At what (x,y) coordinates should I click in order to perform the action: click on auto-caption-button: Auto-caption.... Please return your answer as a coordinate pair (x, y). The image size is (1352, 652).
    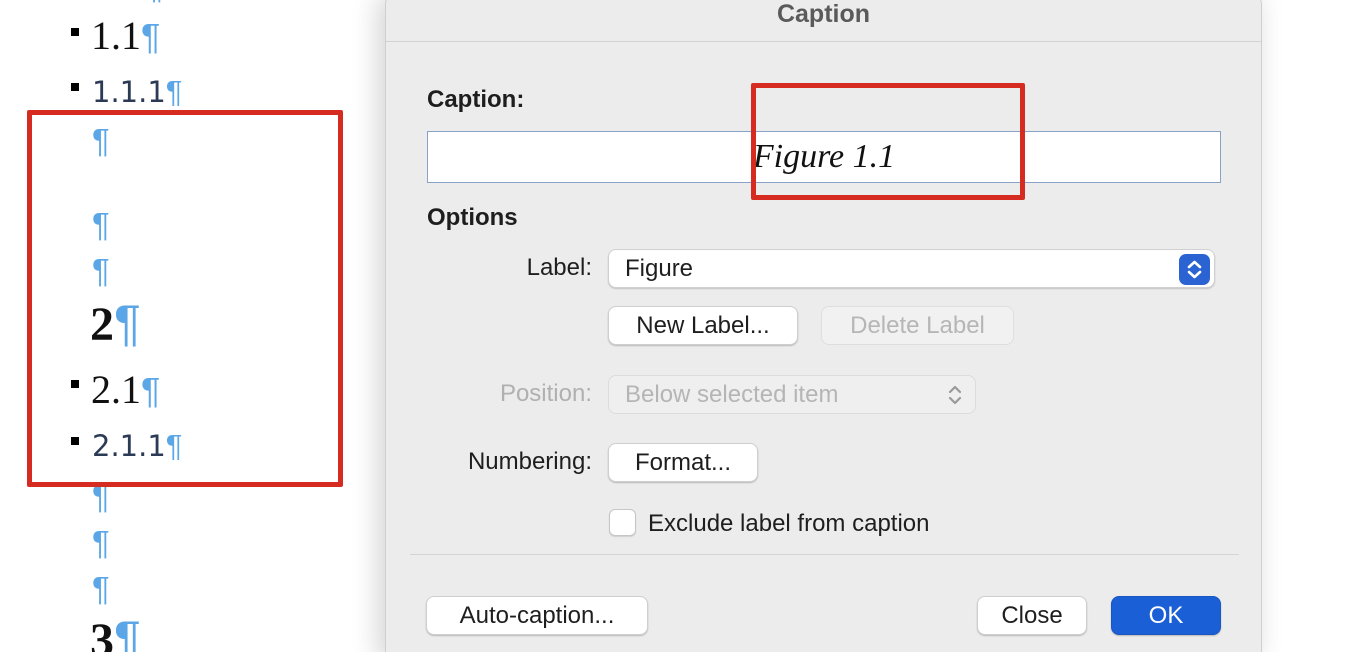
    Looking at the image, I should click on (537, 615).